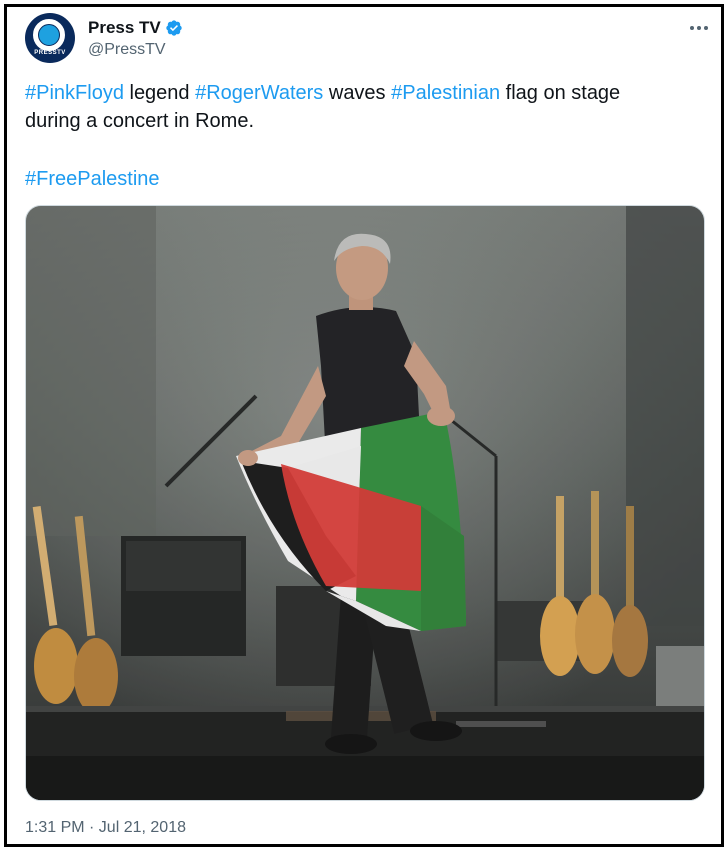 This screenshot has width=726, height=847. What do you see at coordinates (560, 93) in the screenshot?
I see `text-flag-on-stage: flag on stage` at bounding box center [560, 93].